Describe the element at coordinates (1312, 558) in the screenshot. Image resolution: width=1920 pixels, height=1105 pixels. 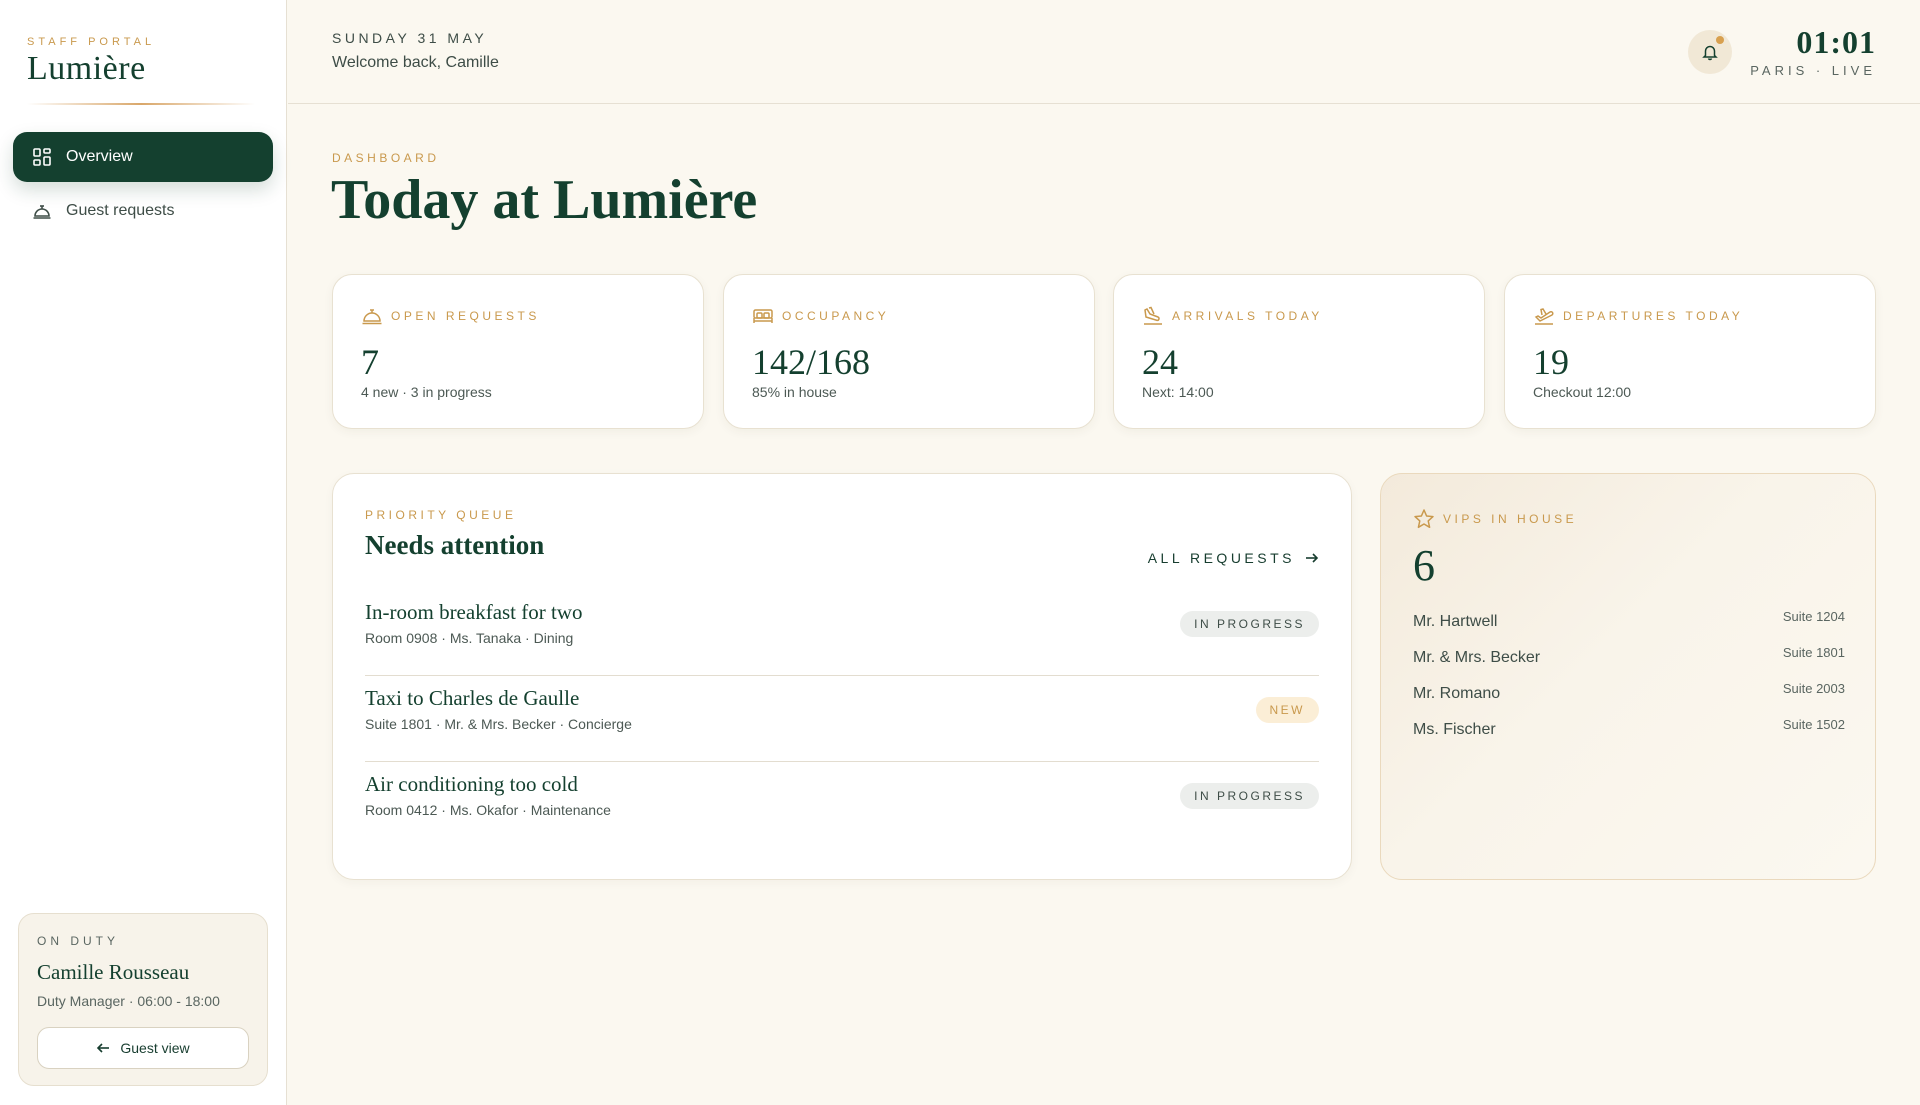
I see `arrow-right-icon` at that location.